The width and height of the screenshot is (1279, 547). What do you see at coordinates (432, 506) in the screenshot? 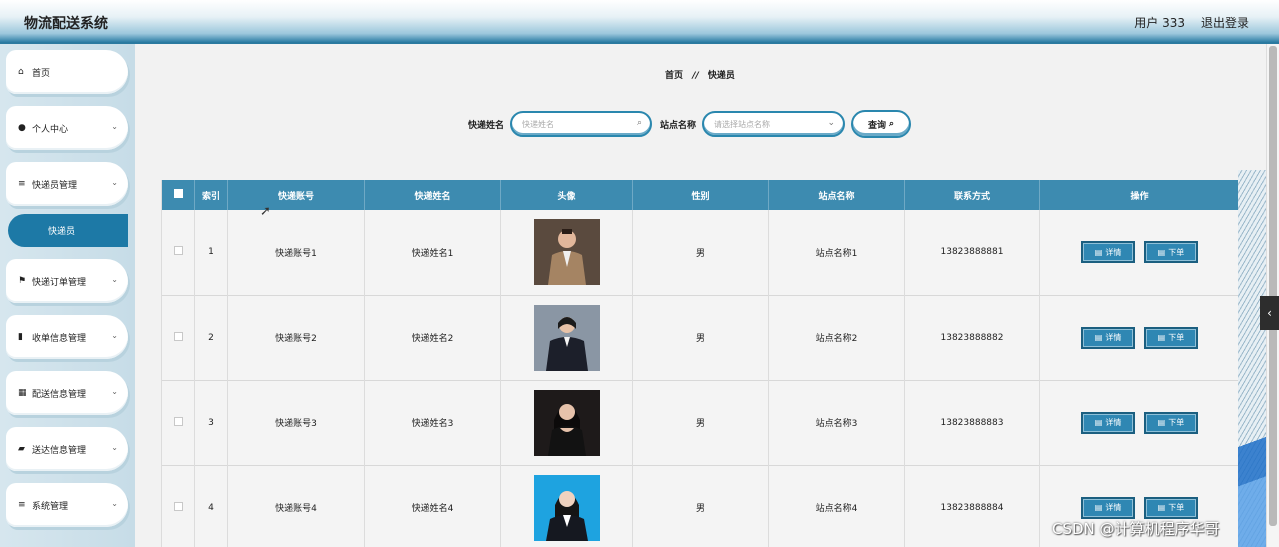
I see `cell-name: 快递姓名4` at bounding box center [432, 506].